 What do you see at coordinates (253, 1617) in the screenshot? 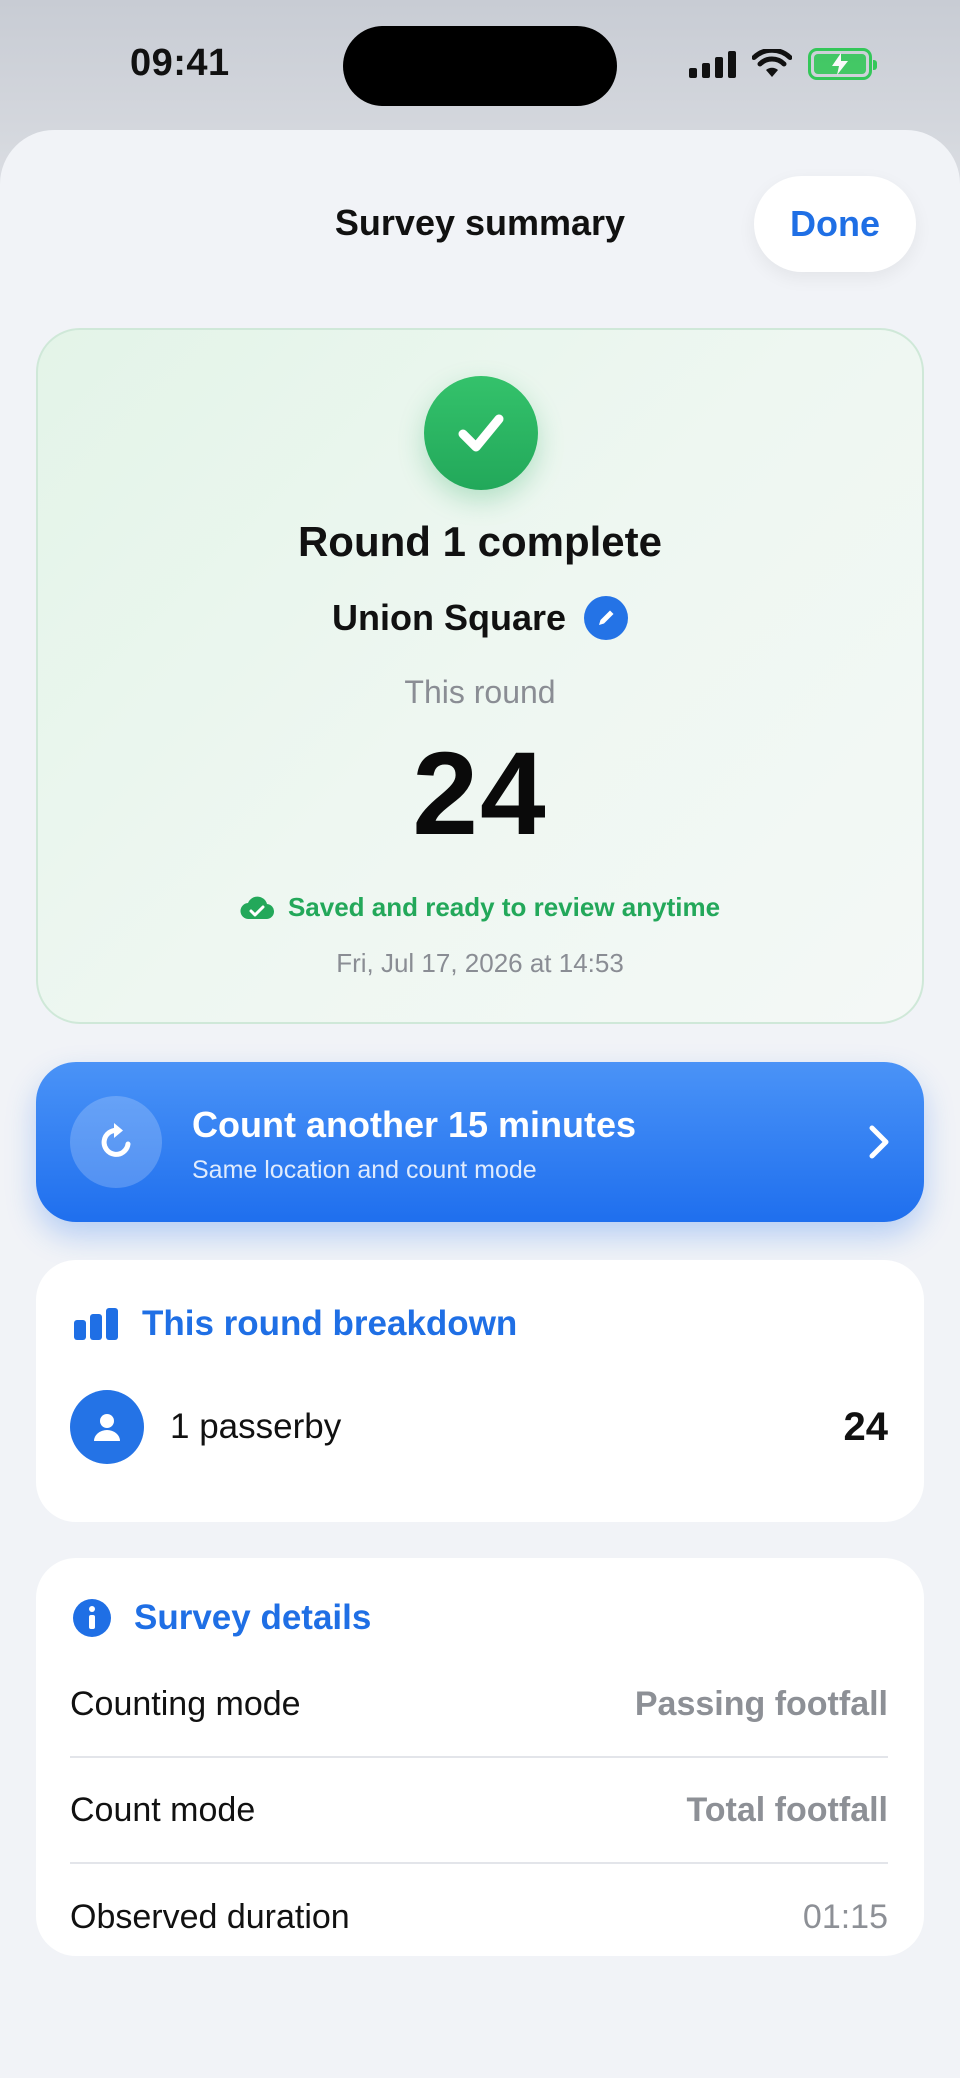
I see `details-title: Survey details` at bounding box center [253, 1617].